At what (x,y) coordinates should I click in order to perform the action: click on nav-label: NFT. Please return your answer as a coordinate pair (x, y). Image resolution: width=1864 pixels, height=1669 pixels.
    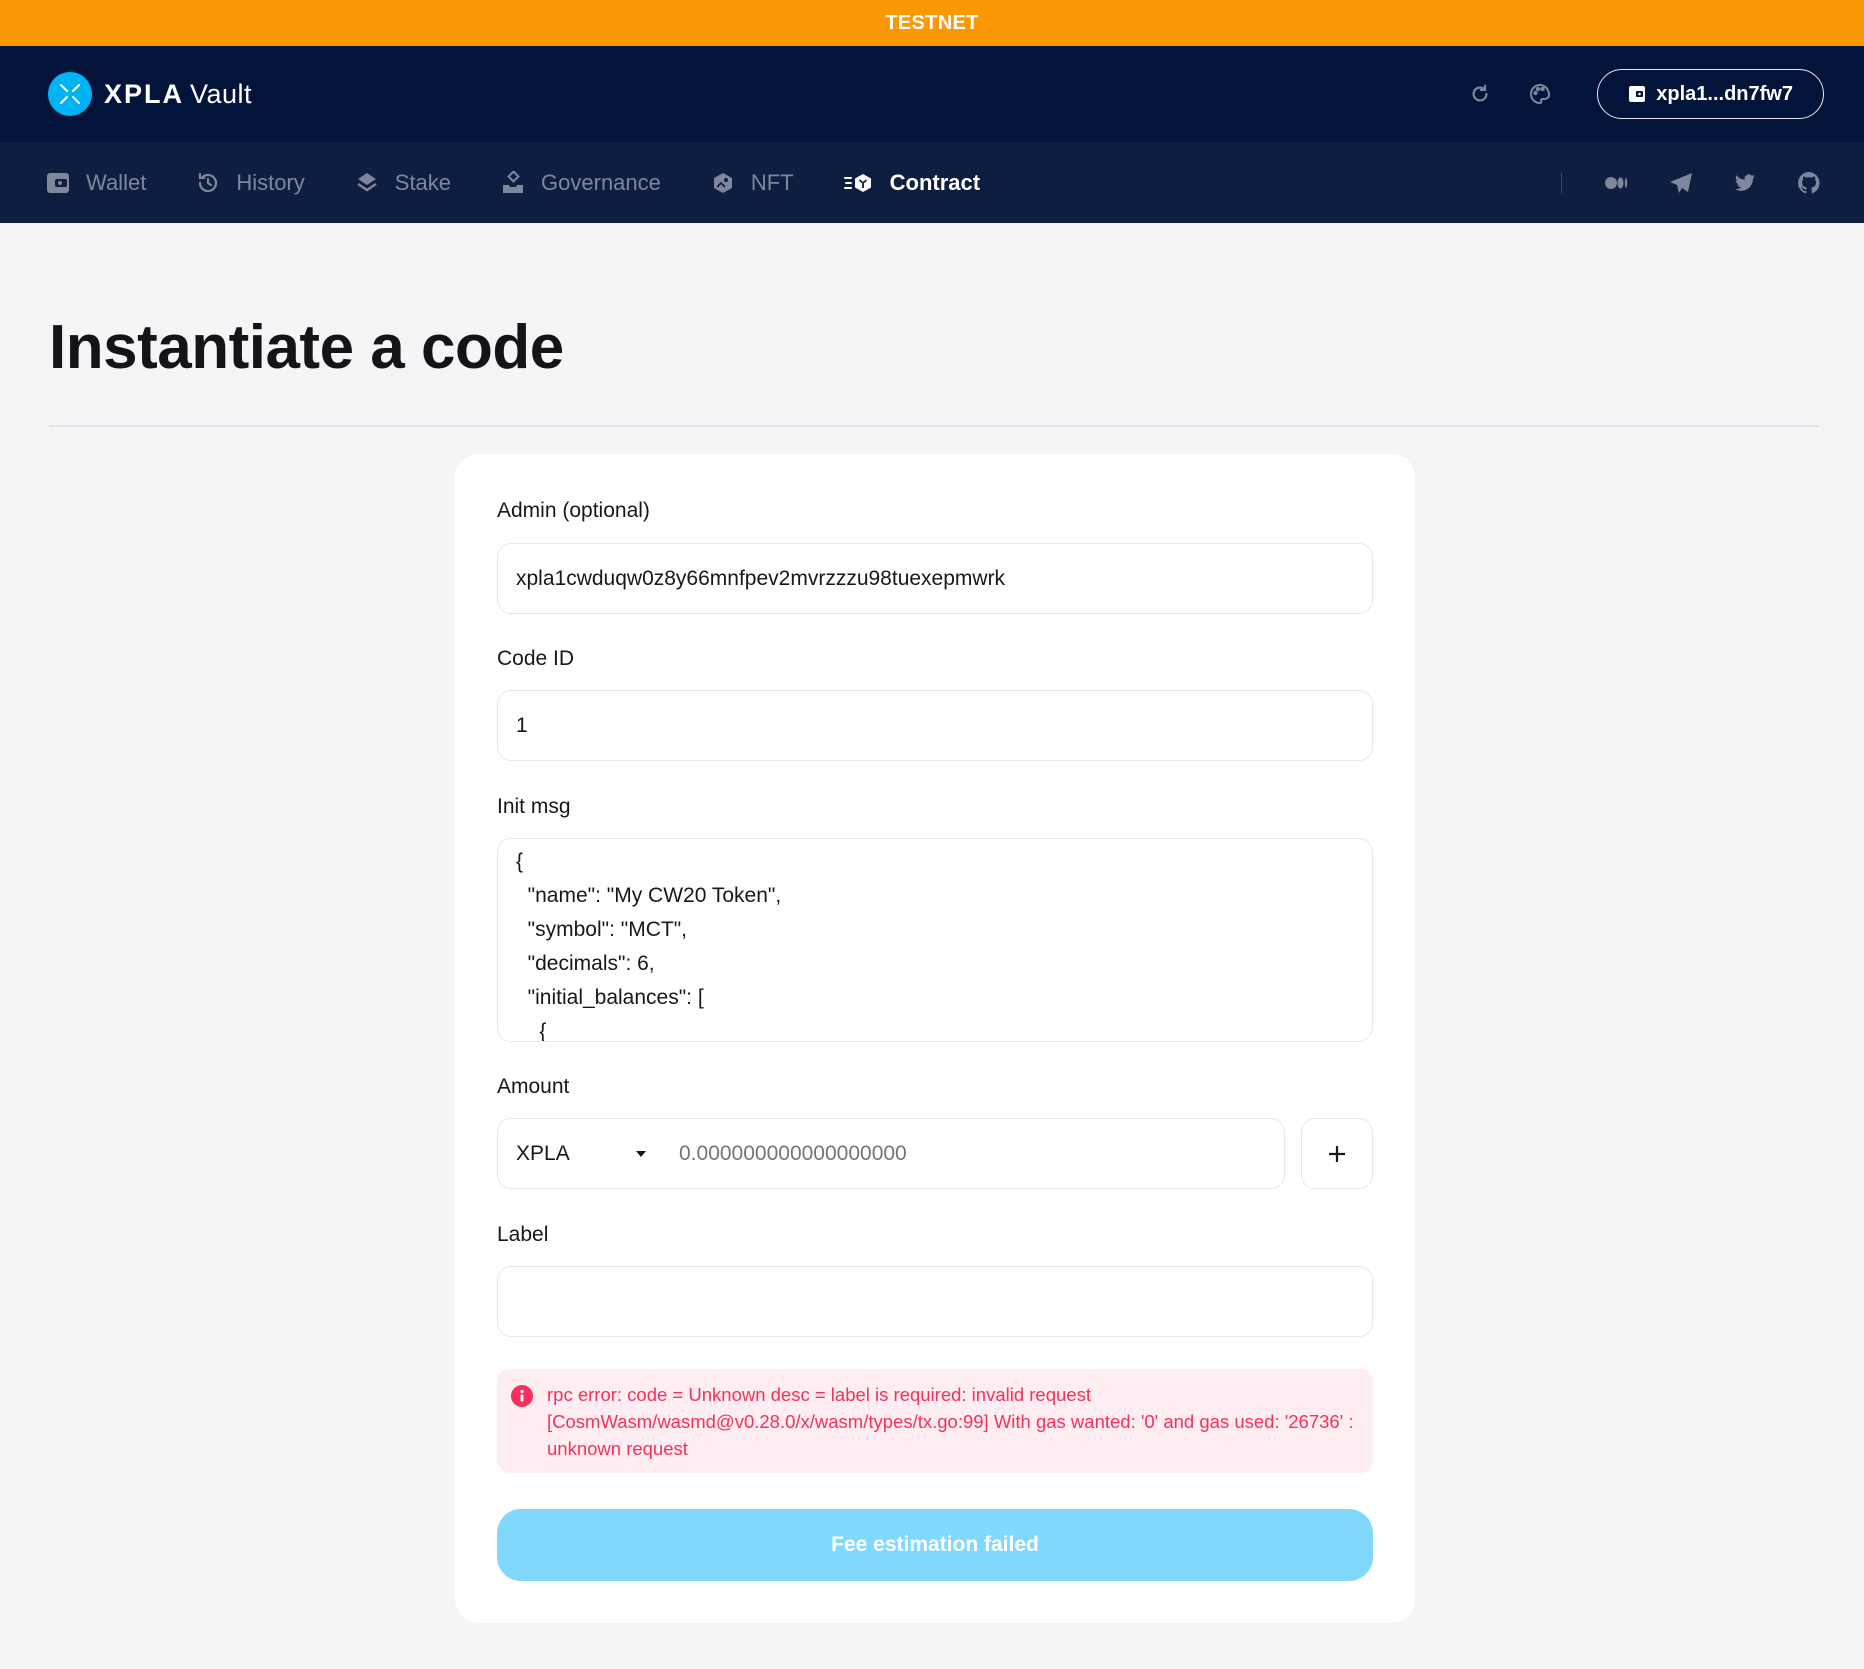
    Looking at the image, I should click on (772, 182).